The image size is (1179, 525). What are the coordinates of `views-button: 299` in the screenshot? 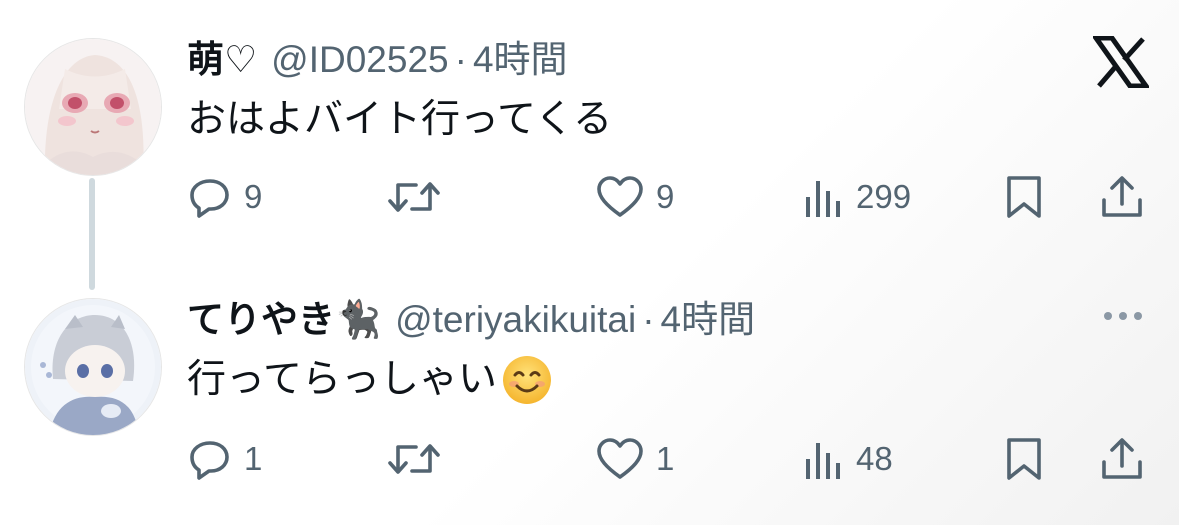 It's located at (857, 197).